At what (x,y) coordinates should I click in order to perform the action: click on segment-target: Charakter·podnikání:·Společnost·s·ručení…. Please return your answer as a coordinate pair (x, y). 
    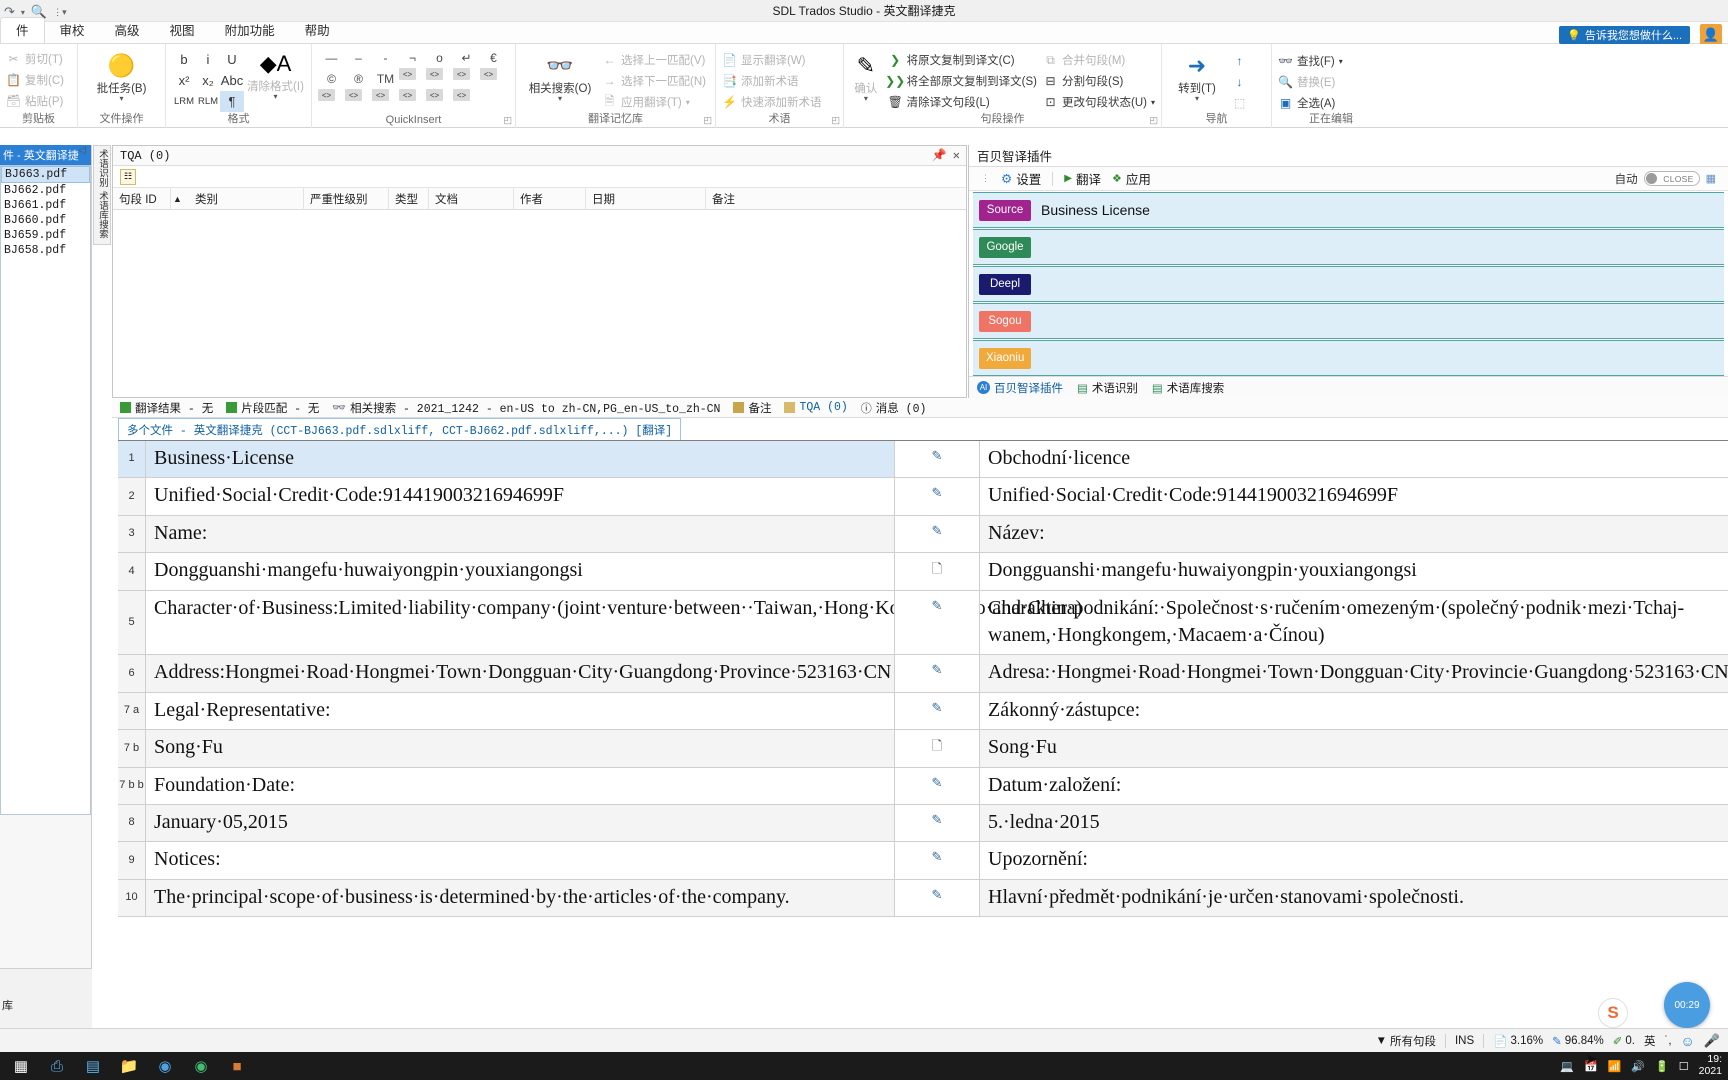
    Looking at the image, I should click on (1354, 623).